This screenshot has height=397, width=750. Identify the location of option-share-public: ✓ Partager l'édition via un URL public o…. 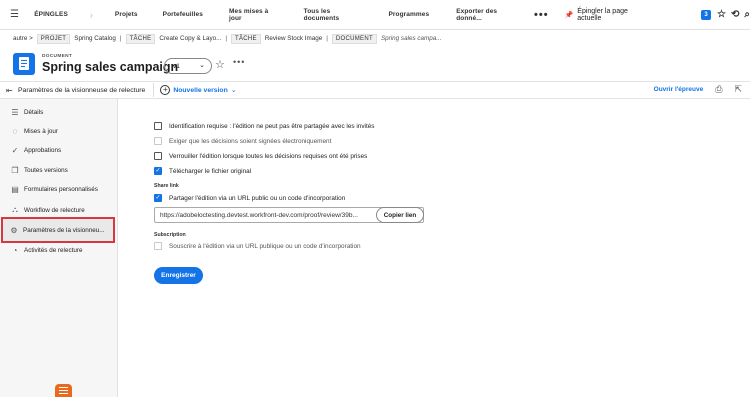
(249, 198).